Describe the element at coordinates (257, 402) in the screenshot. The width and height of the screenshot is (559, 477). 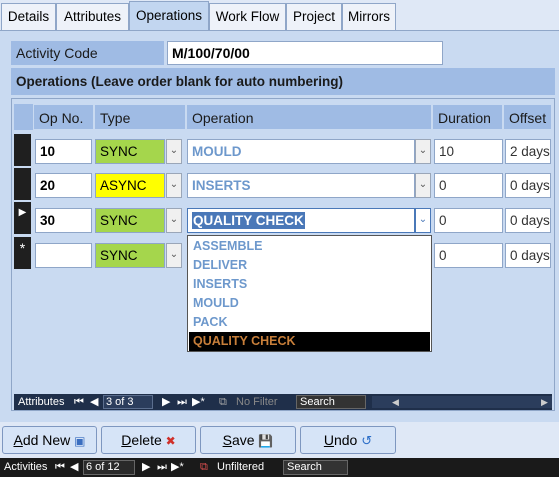
I see `subform-filter-status: No Filter` at that location.